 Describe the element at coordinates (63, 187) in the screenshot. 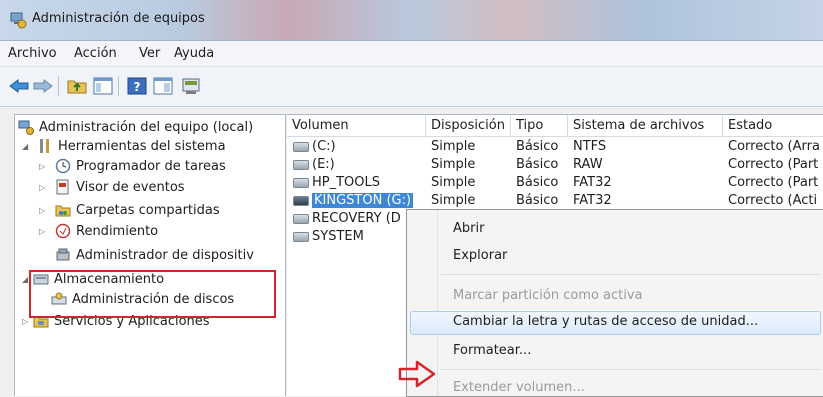

I see `event-viewer-icon` at that location.